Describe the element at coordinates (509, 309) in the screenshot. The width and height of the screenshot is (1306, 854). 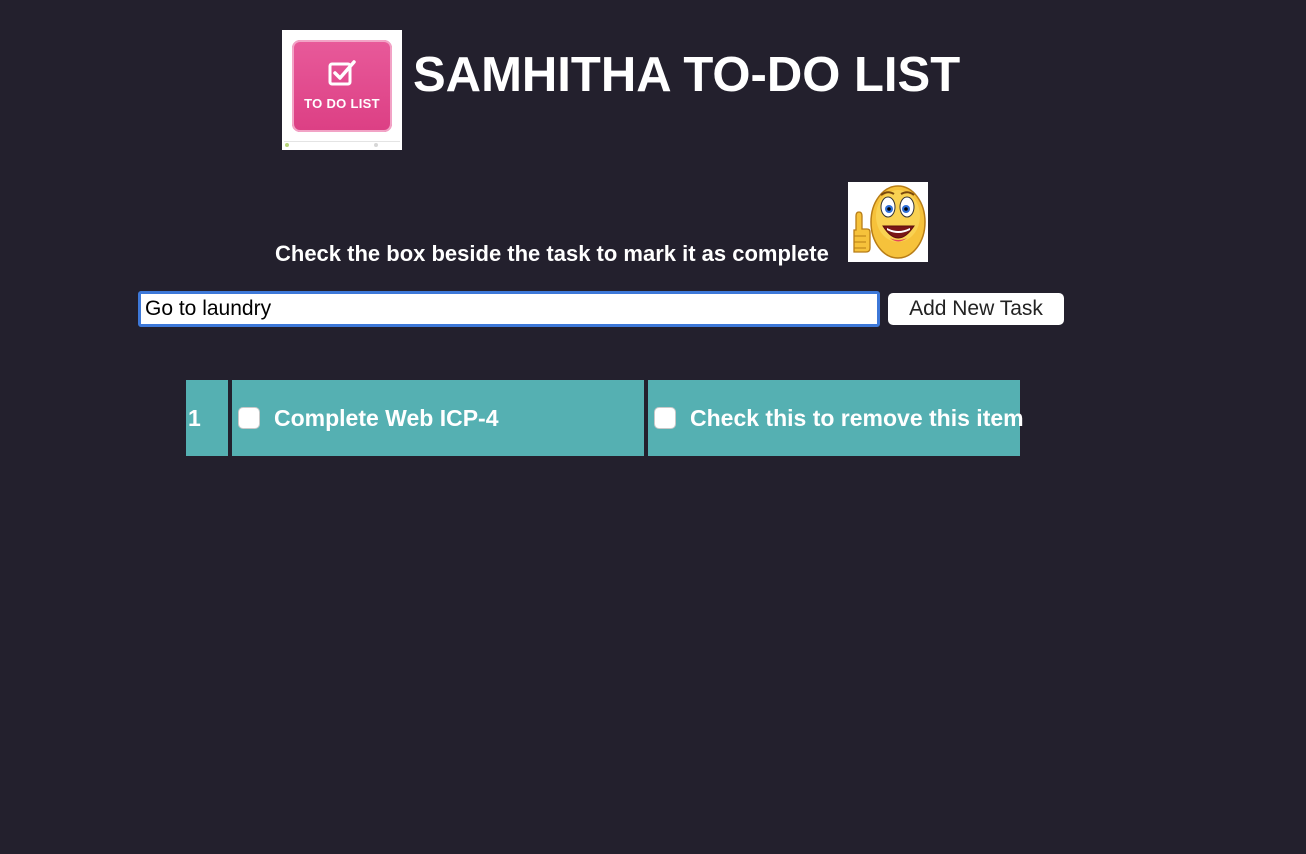
I see `new-task-input` at that location.